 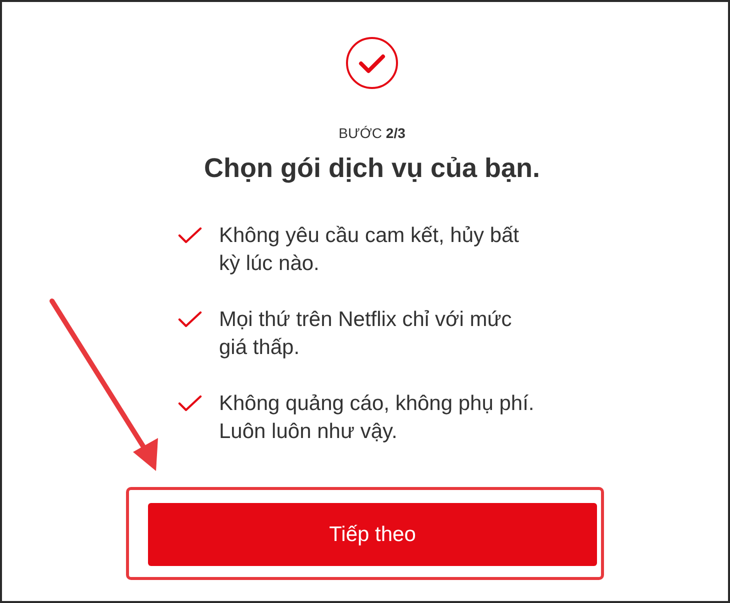 What do you see at coordinates (372, 133) in the screenshot?
I see `step-label: BƯỚC 2/3` at bounding box center [372, 133].